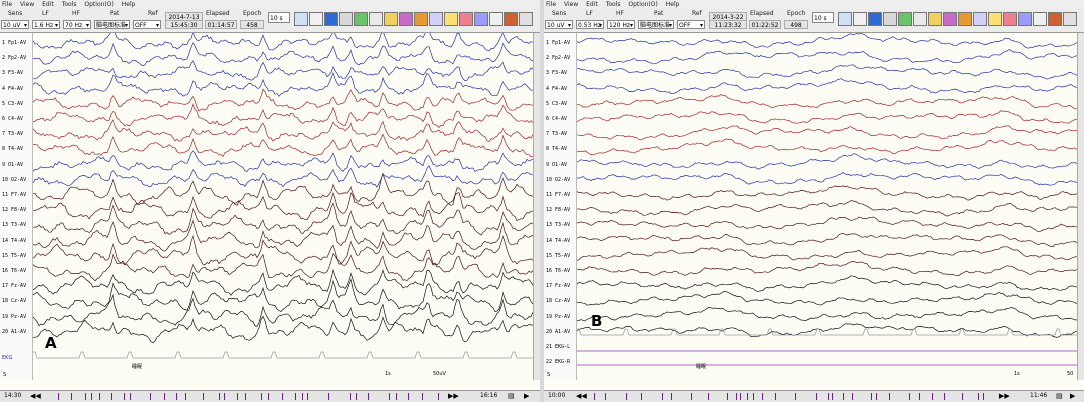  I want to click on lf-select: 1.6 Hz, so click(46, 25).